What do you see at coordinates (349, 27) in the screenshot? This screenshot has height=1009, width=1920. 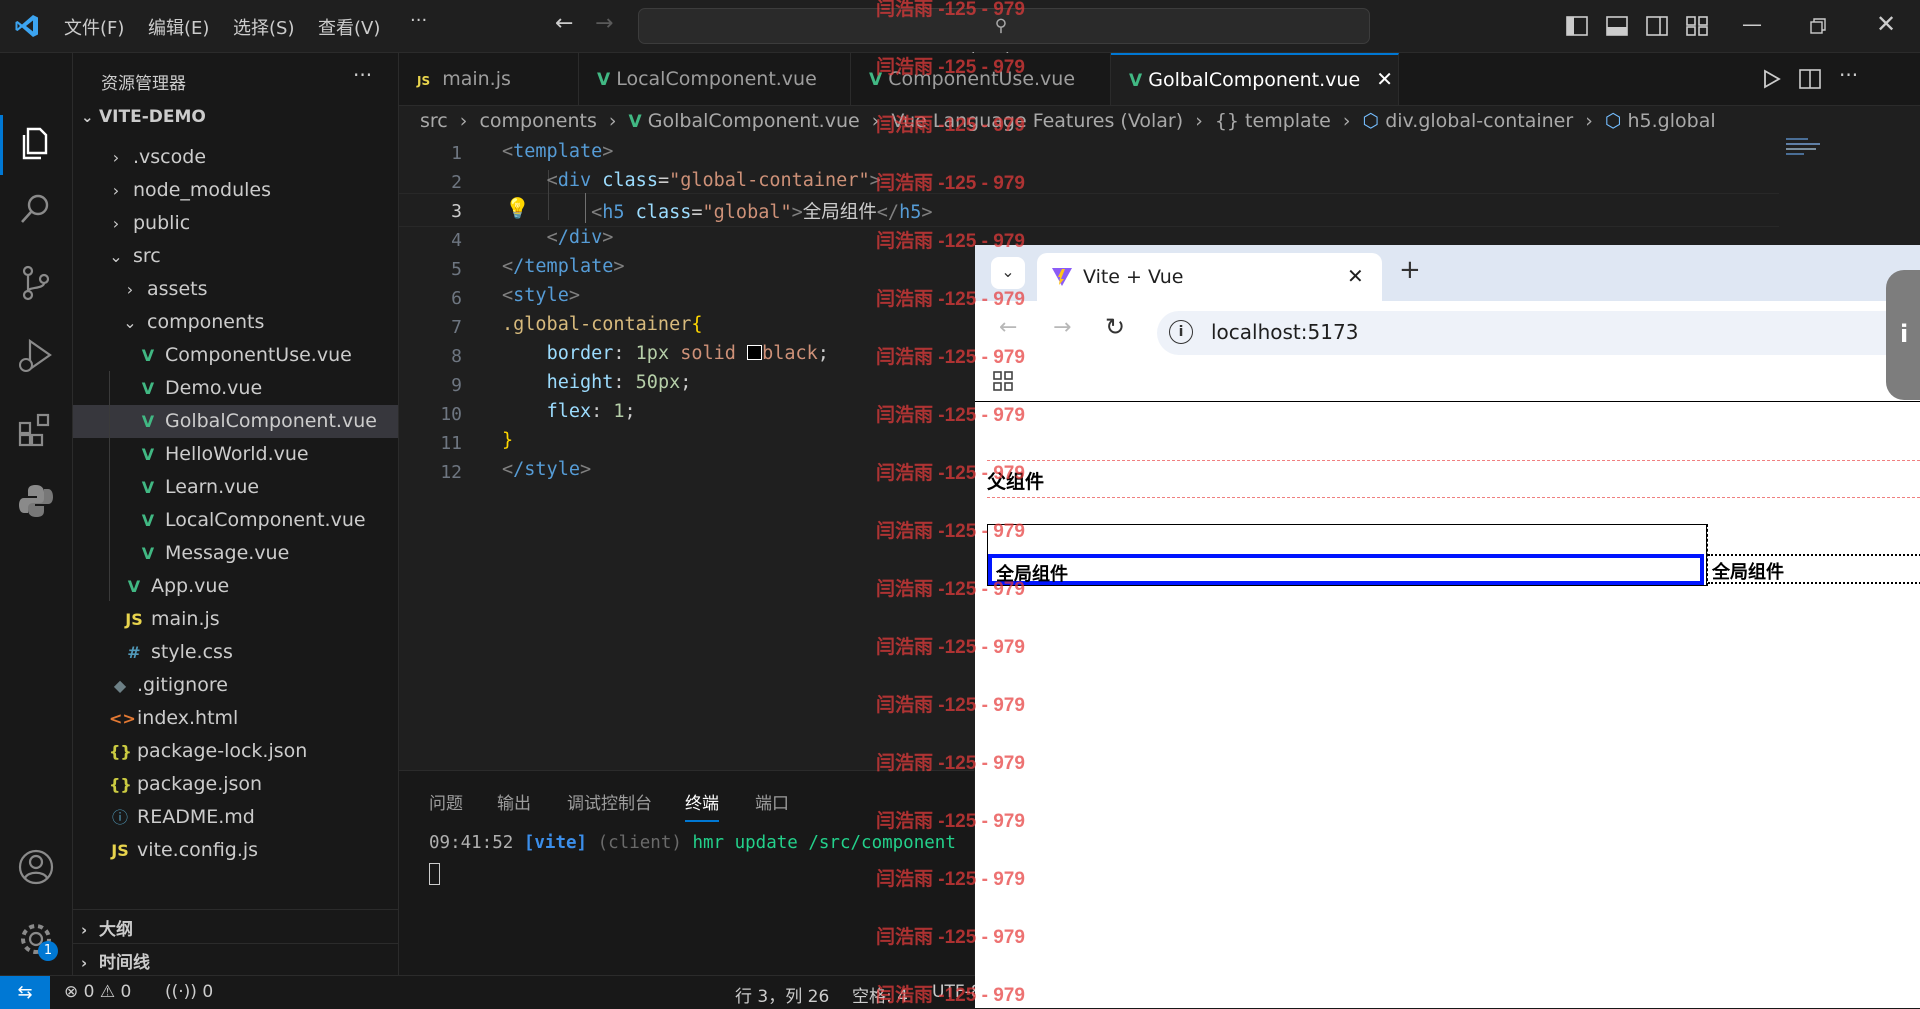 I see `menu-view: 查看(V)` at bounding box center [349, 27].